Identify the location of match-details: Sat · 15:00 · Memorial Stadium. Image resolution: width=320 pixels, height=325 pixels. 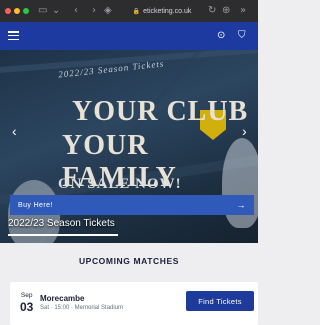
(82, 308).